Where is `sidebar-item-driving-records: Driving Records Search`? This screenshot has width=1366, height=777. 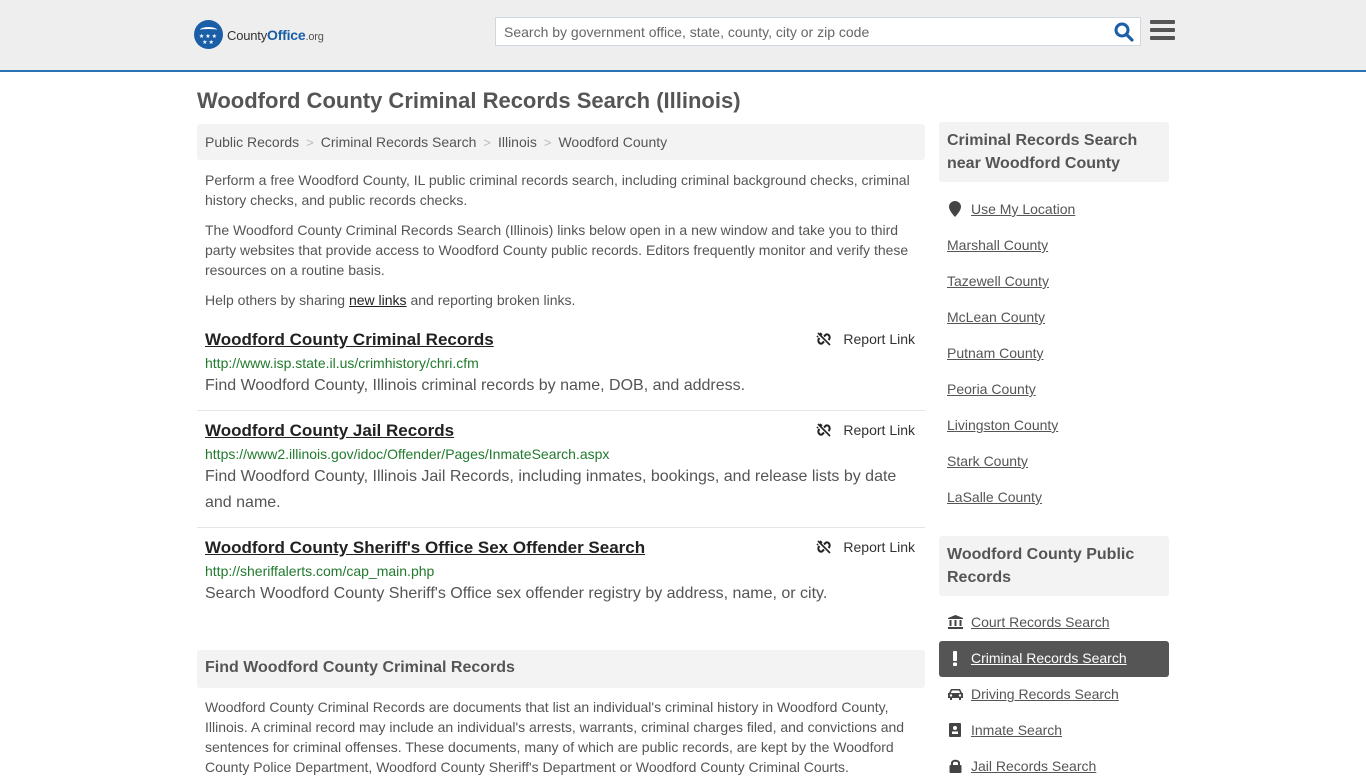 sidebar-item-driving-records: Driving Records Search is located at coordinates (1033, 694).